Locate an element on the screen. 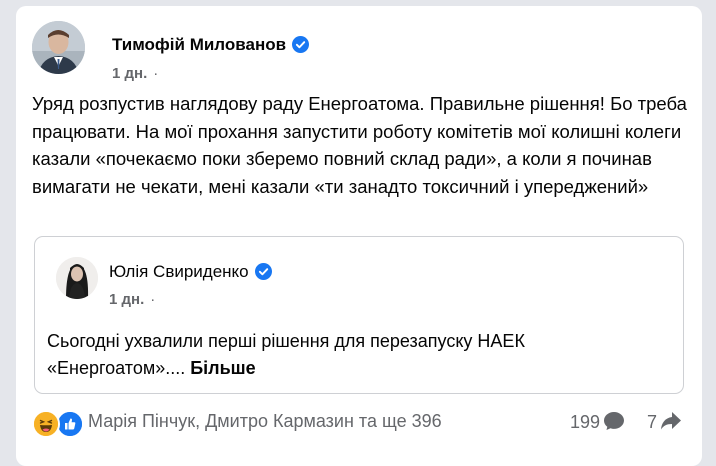  comments-count: 199 is located at coordinates (597, 423).